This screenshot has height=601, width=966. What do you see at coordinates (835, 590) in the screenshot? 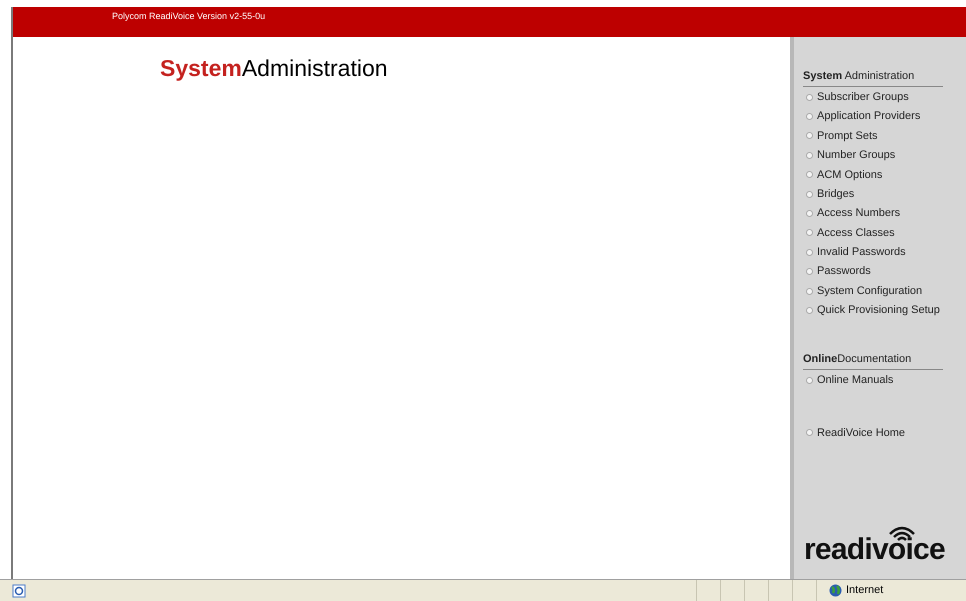
I see `globe-icon` at bounding box center [835, 590].